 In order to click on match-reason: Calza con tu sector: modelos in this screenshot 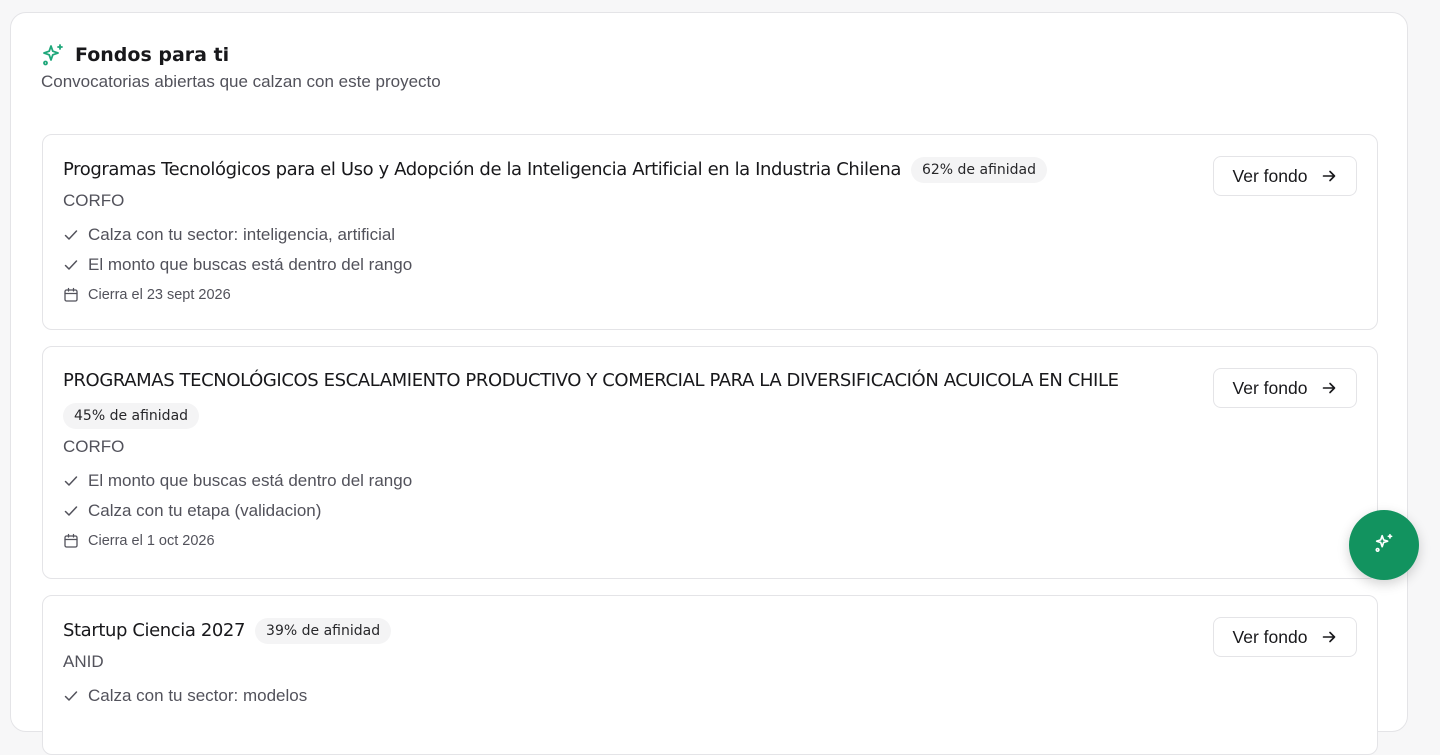, I will do `click(623, 696)`.